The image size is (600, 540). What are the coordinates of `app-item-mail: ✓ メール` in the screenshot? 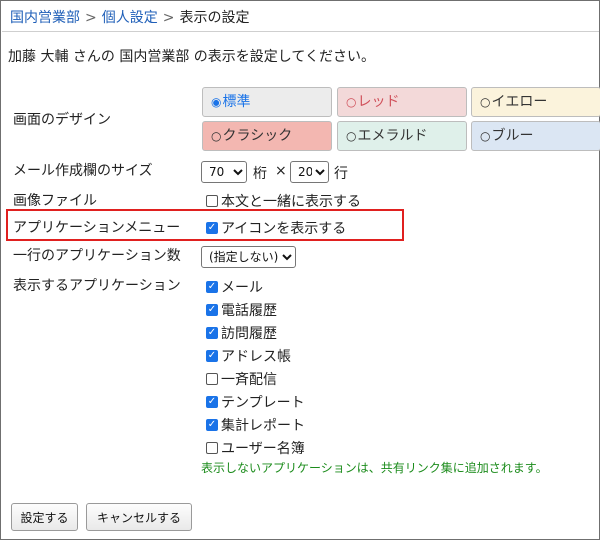 It's located at (234, 287).